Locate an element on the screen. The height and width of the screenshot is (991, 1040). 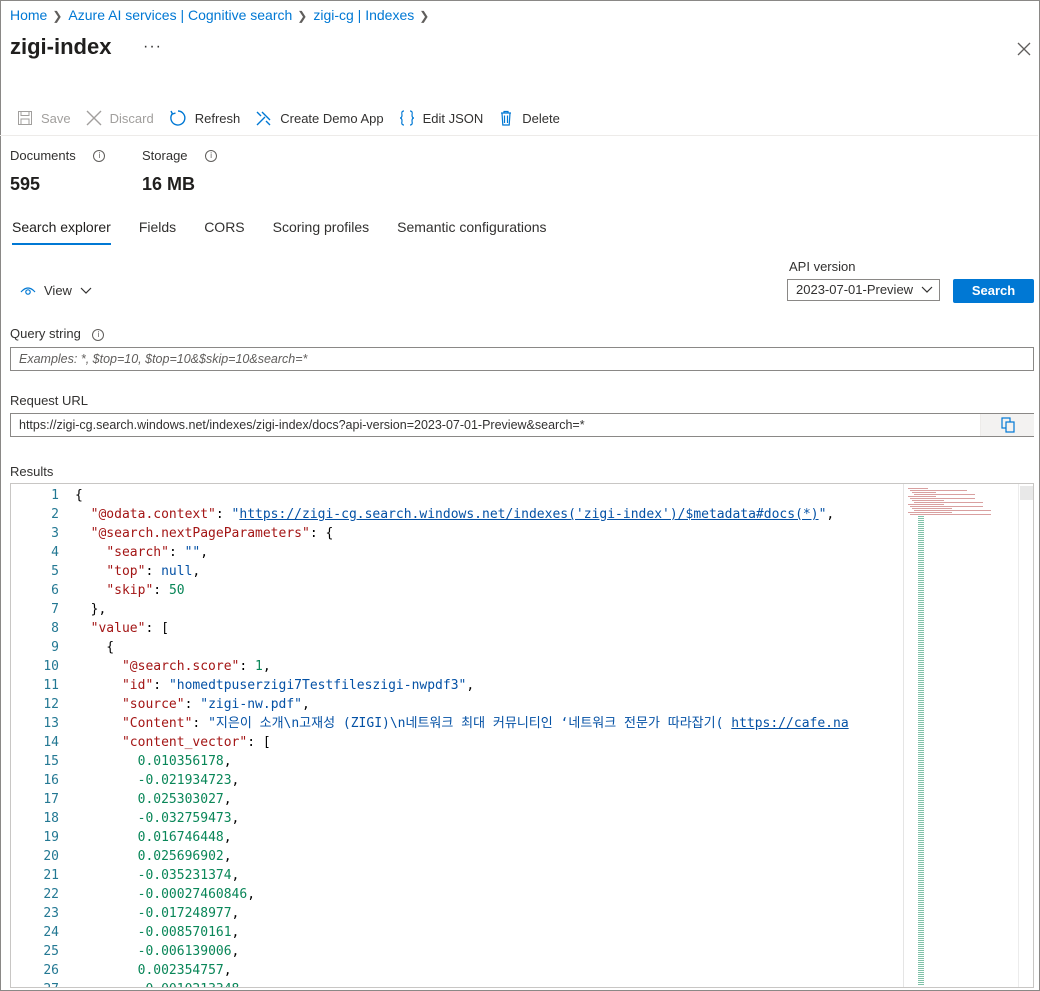
edit-json-label: Edit JSON is located at coordinates (453, 118).